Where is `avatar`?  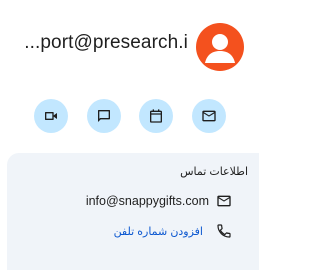 avatar is located at coordinates (220, 47).